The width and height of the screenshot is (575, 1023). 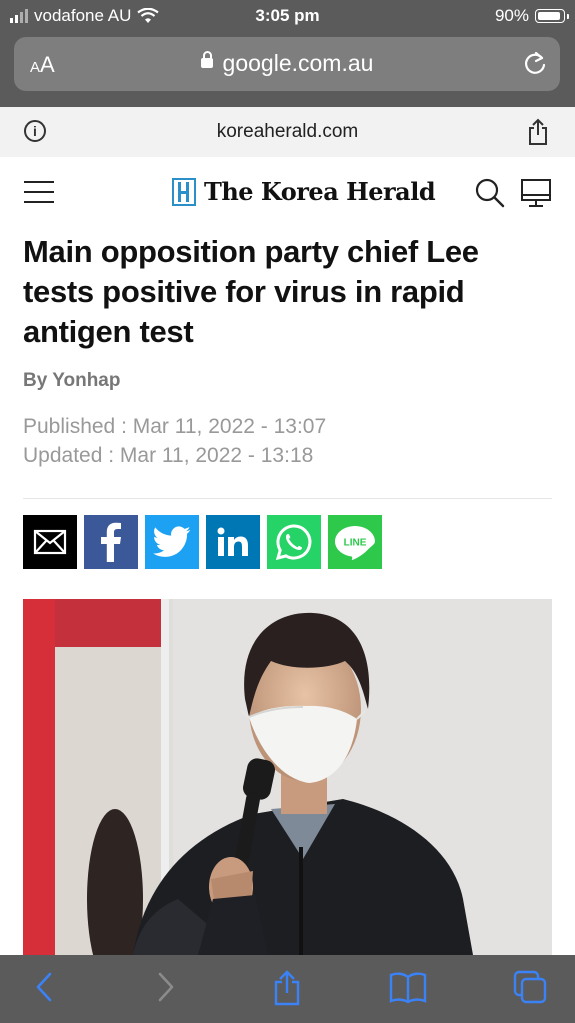 I want to click on line-icon: LINE, so click(x=355, y=543).